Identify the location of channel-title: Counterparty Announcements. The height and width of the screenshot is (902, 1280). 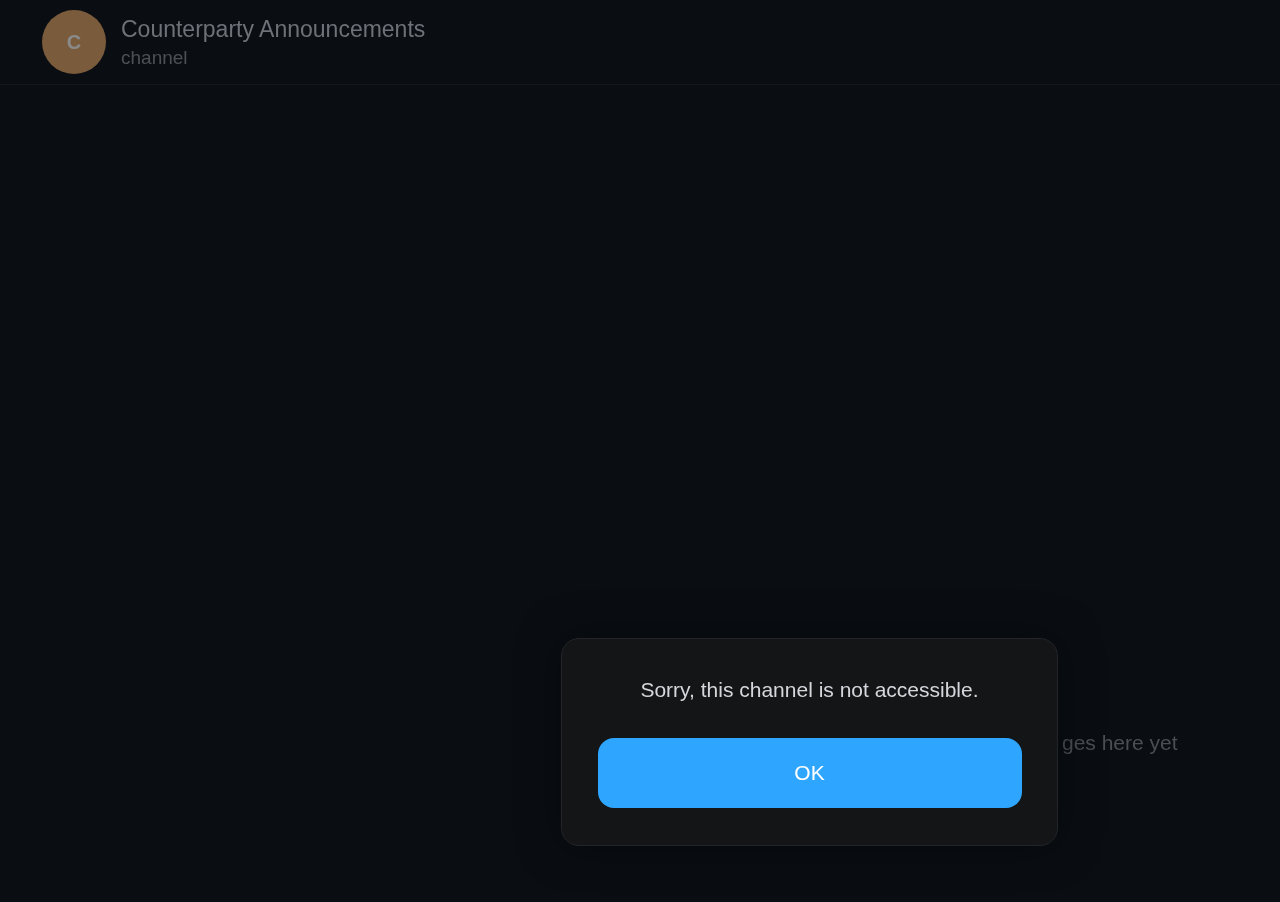
(273, 29).